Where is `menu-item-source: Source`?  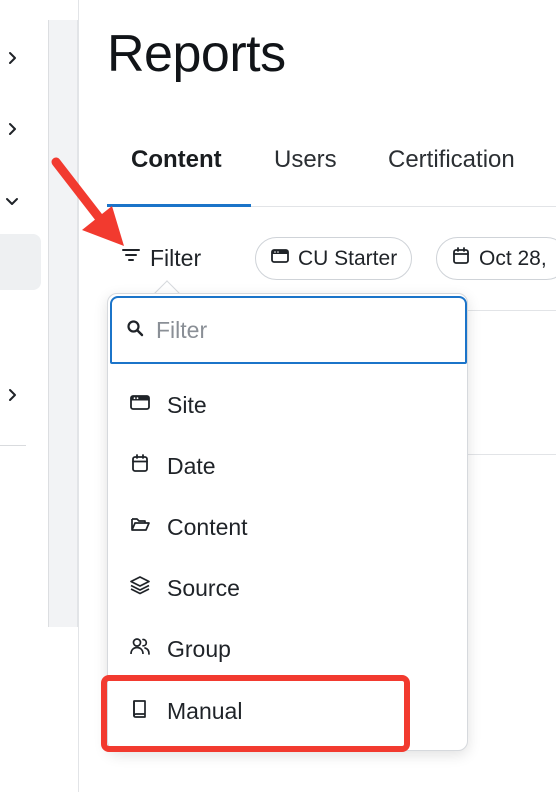
menu-item-source: Source is located at coordinates (287, 588).